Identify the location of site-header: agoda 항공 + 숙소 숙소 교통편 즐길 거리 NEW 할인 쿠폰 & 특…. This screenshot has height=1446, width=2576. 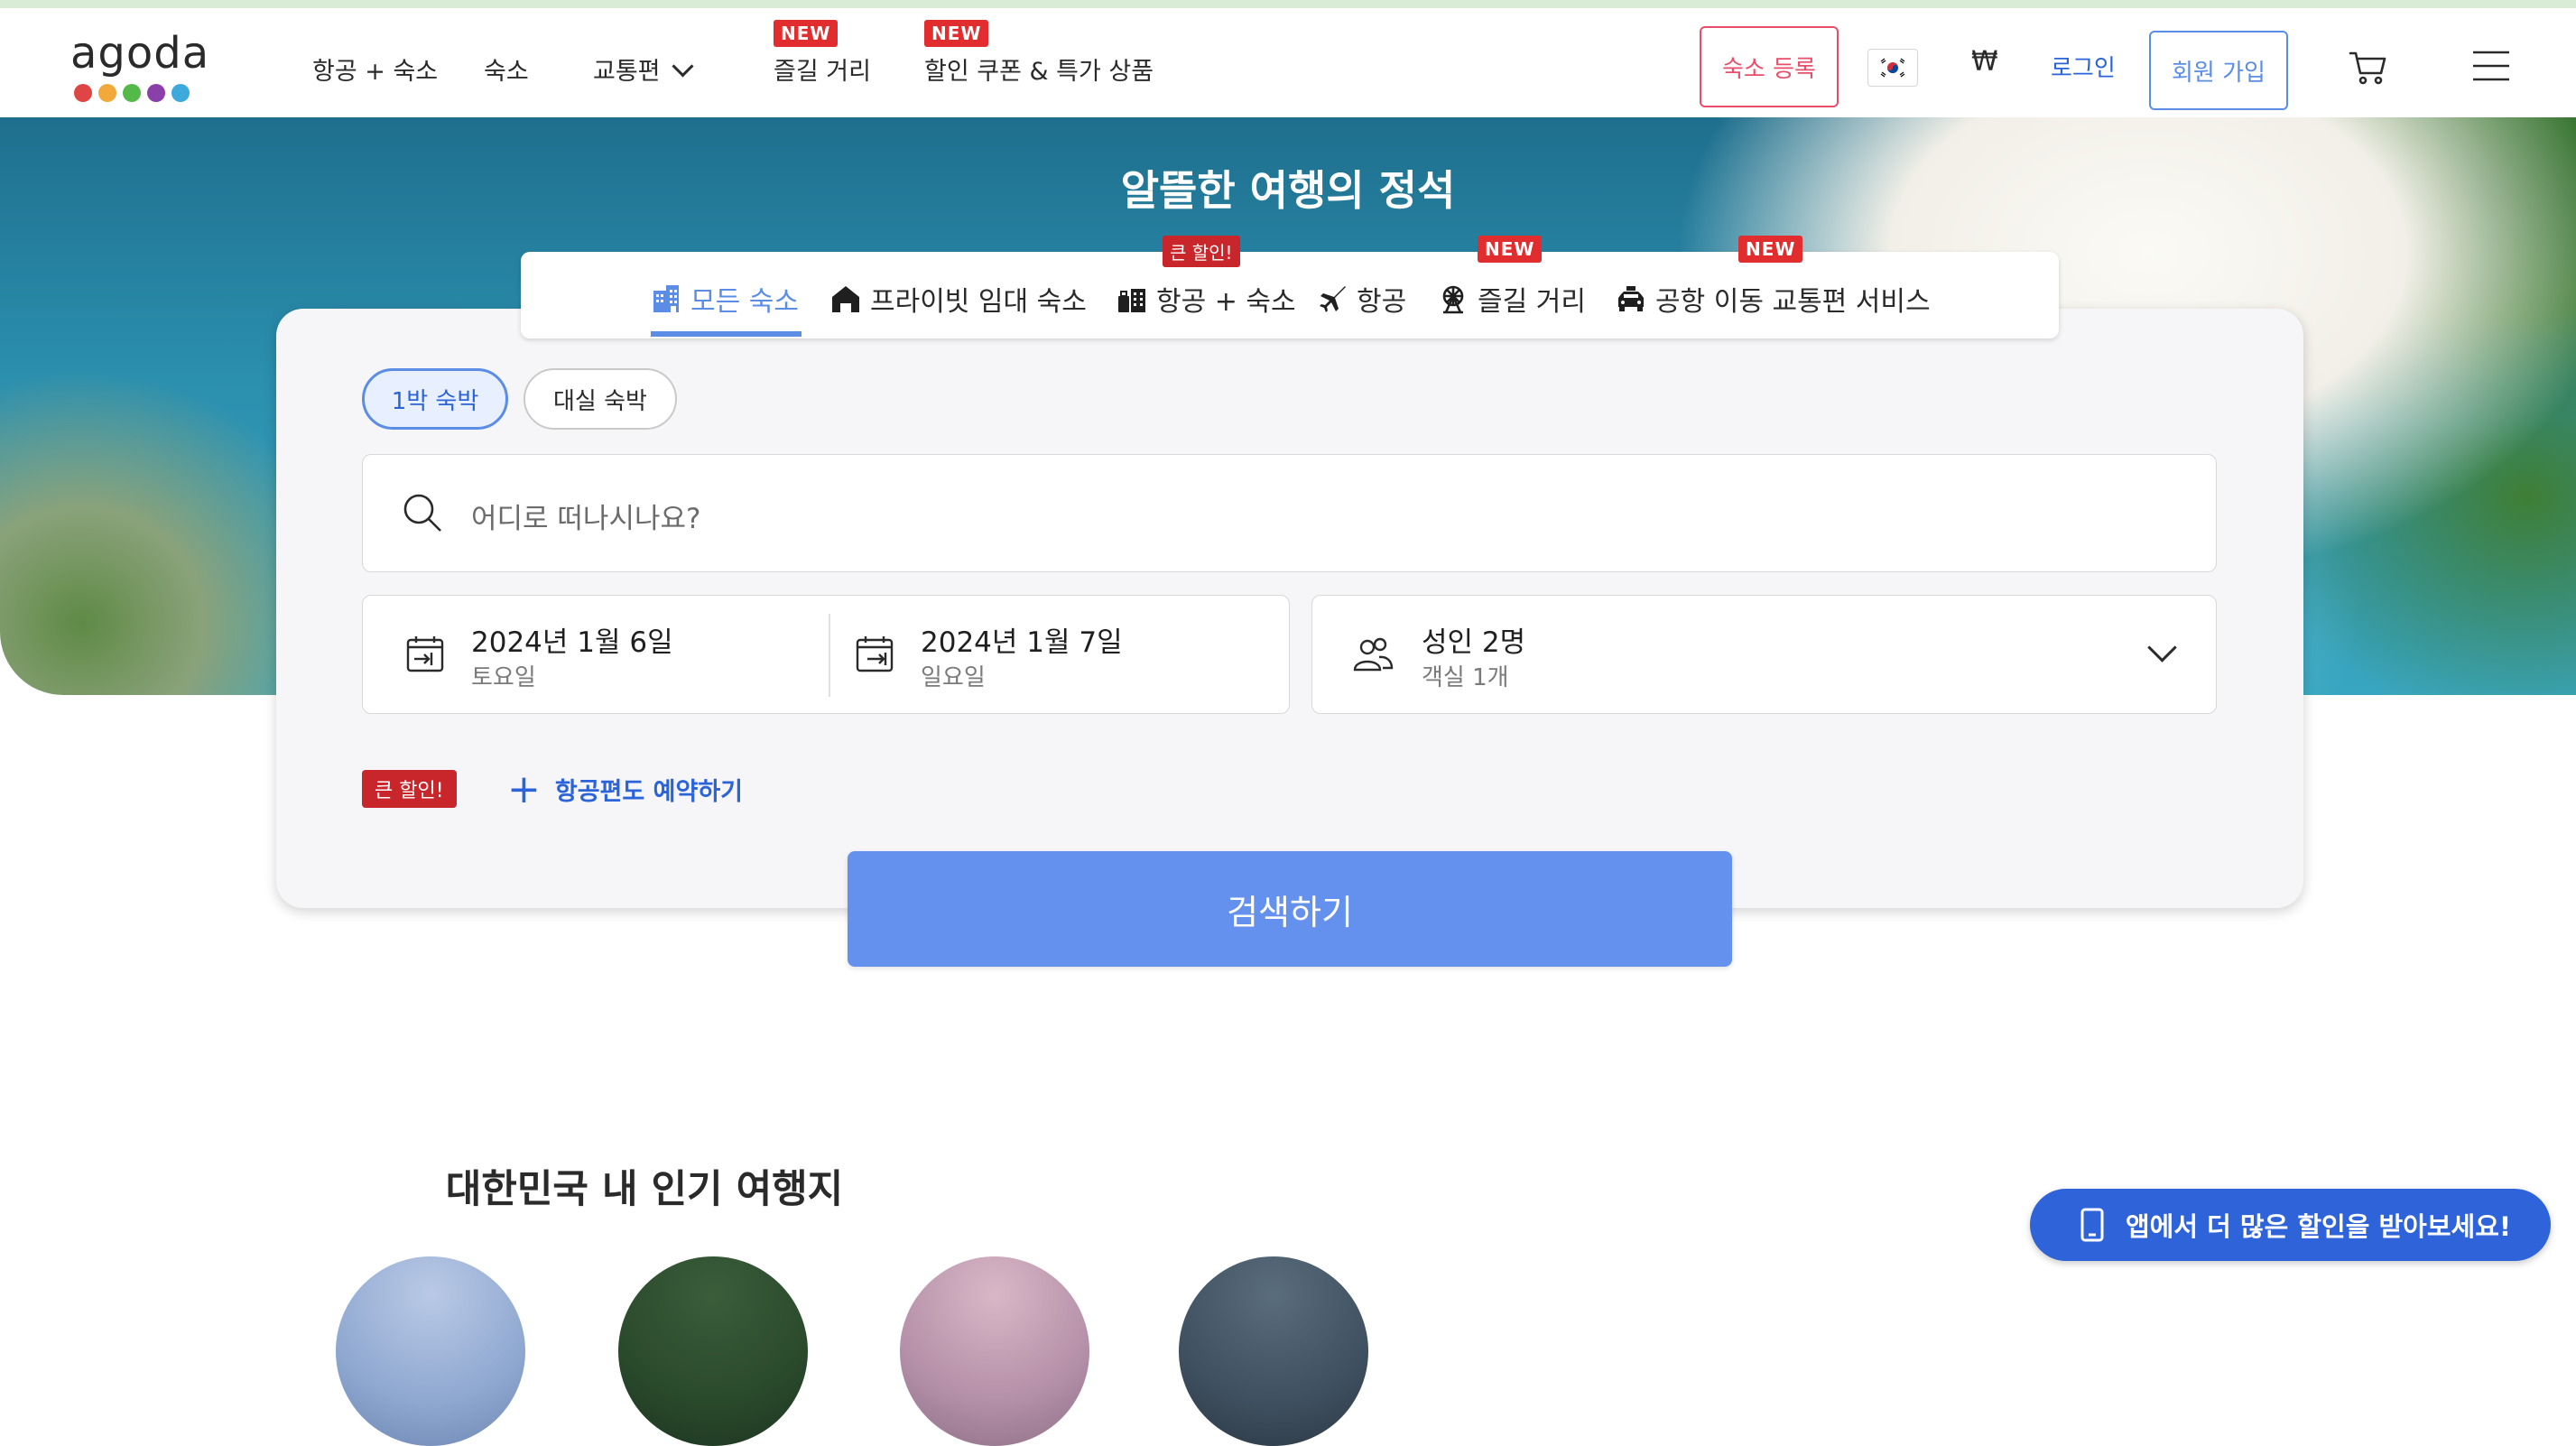
(1288, 63).